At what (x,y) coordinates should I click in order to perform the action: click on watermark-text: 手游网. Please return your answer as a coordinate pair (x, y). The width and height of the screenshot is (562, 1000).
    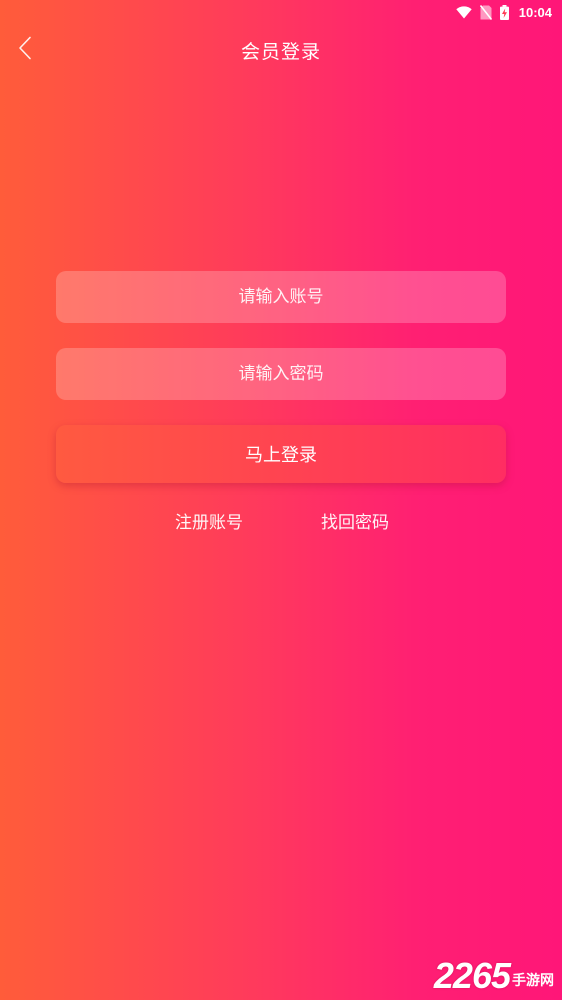
    Looking at the image, I should click on (533, 981).